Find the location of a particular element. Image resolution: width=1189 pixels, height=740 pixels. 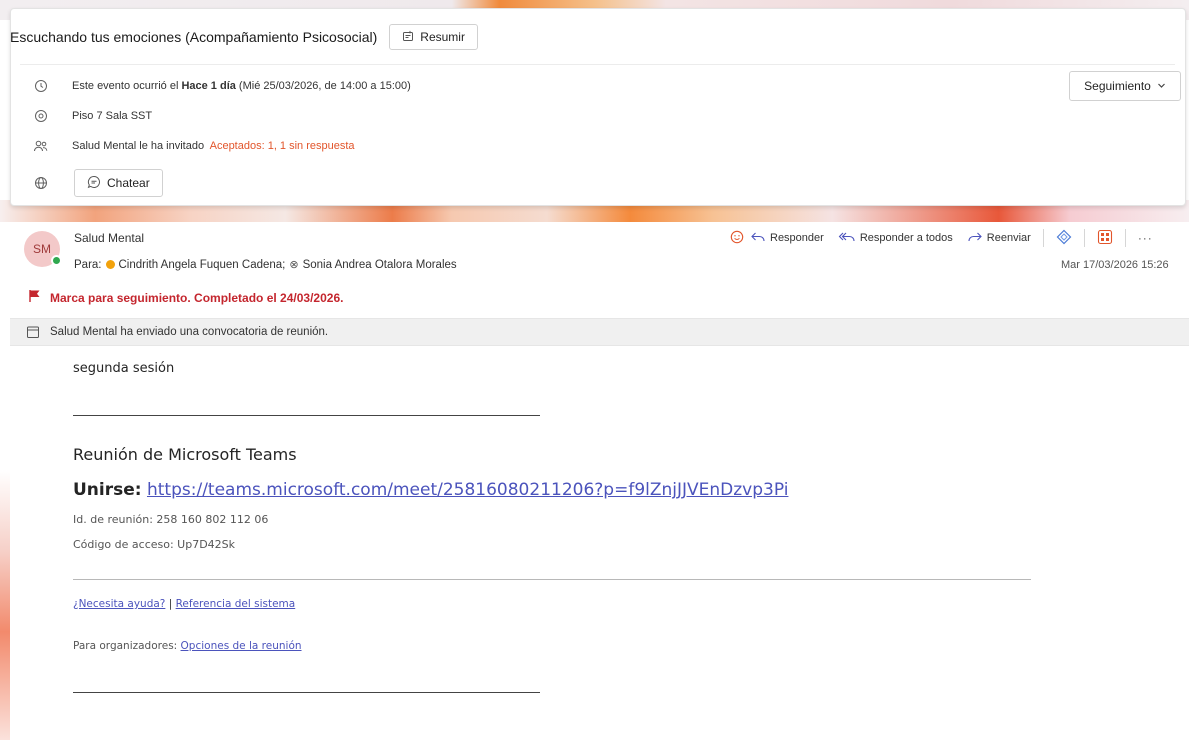

reply-all-button: Responder a todos is located at coordinates (895, 238).